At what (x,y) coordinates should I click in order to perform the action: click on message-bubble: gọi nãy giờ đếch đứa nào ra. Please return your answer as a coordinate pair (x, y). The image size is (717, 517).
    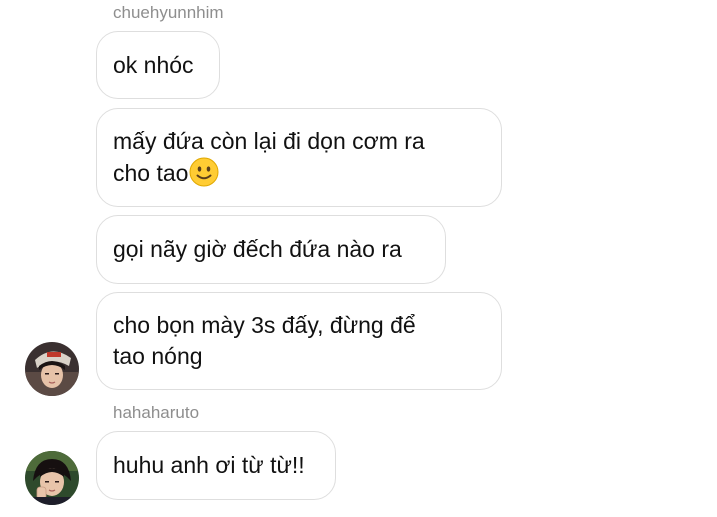
    Looking at the image, I should click on (271, 249).